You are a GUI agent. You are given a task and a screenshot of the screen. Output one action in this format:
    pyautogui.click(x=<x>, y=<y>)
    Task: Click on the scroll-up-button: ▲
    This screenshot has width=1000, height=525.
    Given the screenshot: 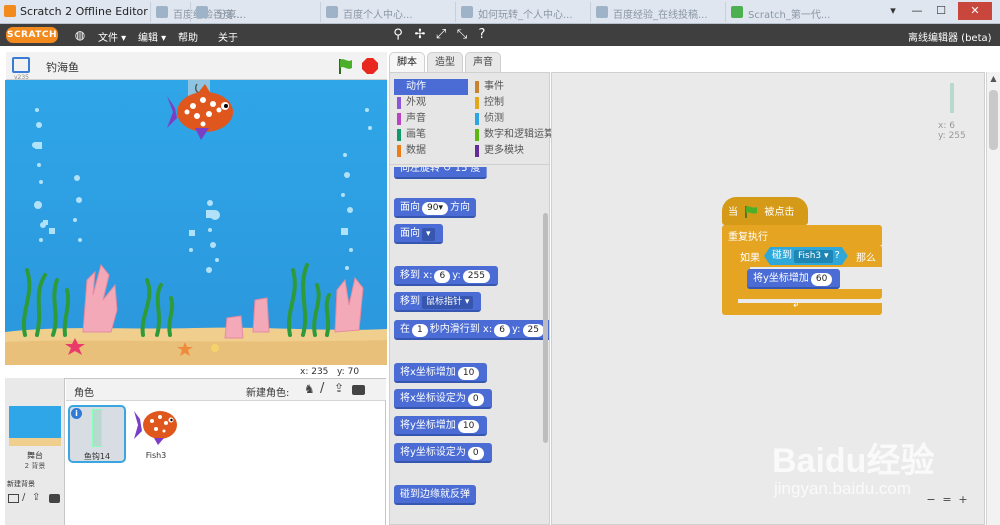 What is the action you would take?
    pyautogui.click(x=993, y=79)
    